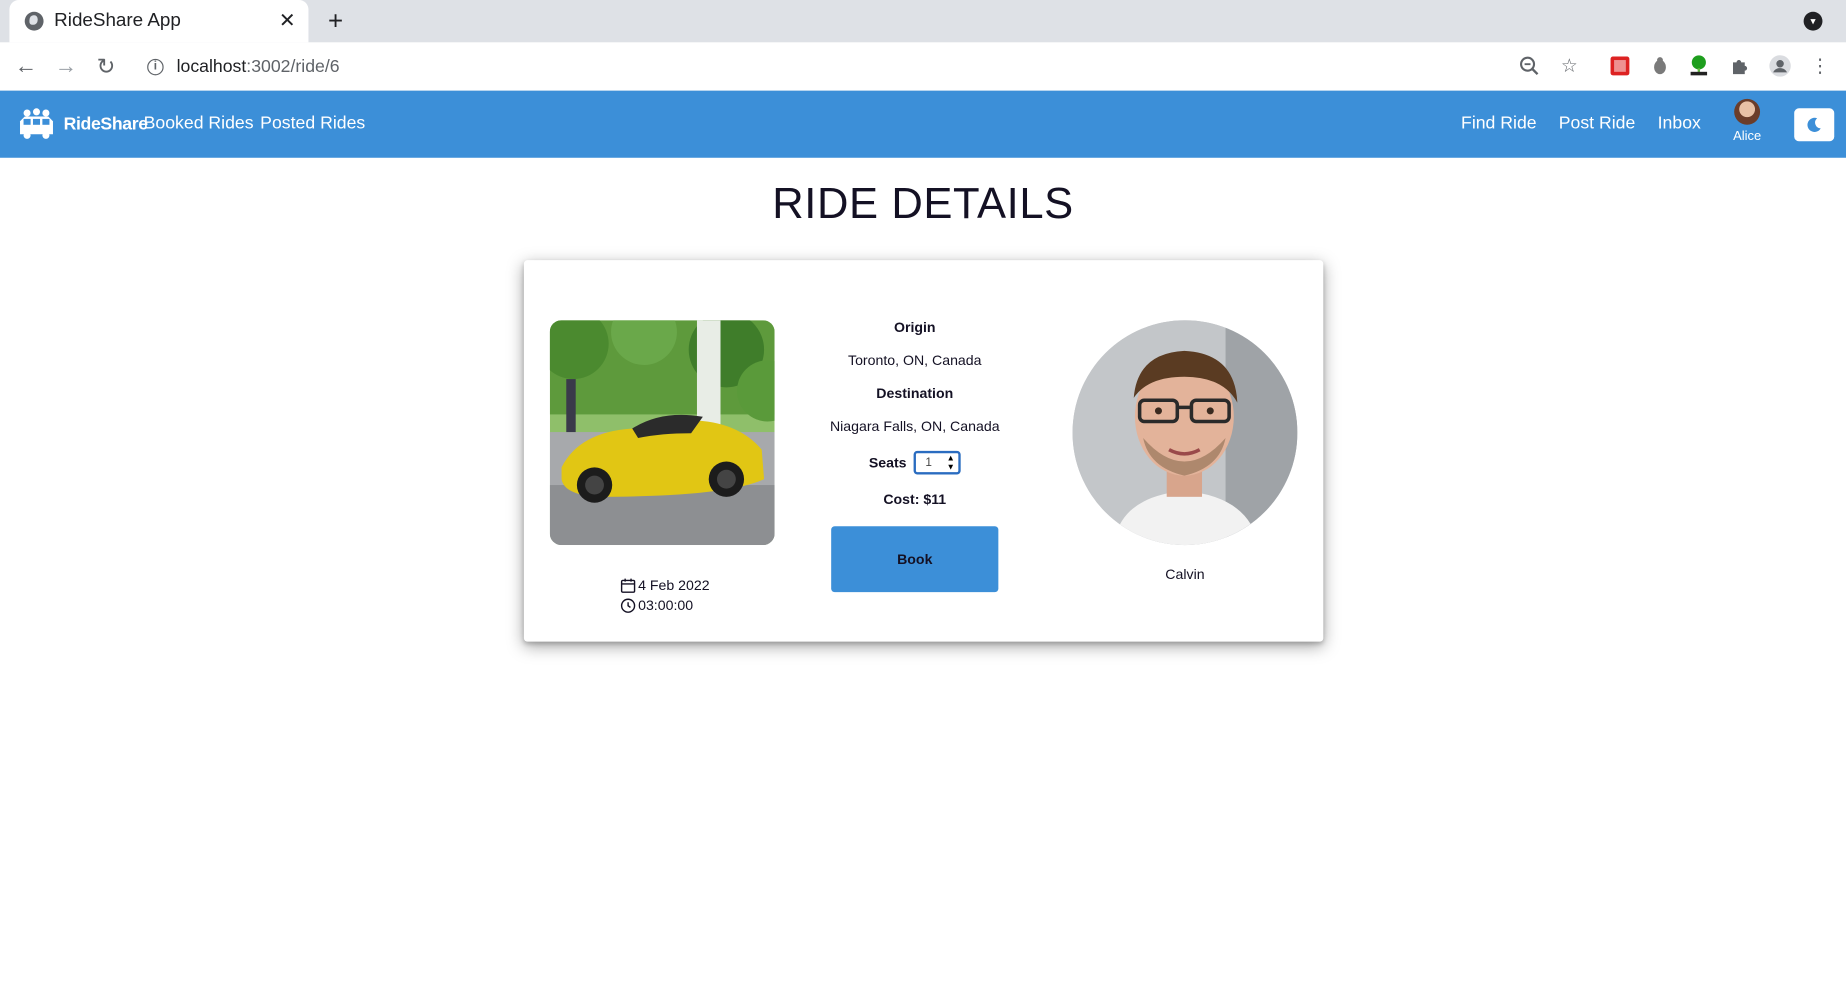 The width and height of the screenshot is (1846, 1008). Describe the element at coordinates (199, 123) in the screenshot. I see `nav-booked-rides: Booked Rides` at that location.